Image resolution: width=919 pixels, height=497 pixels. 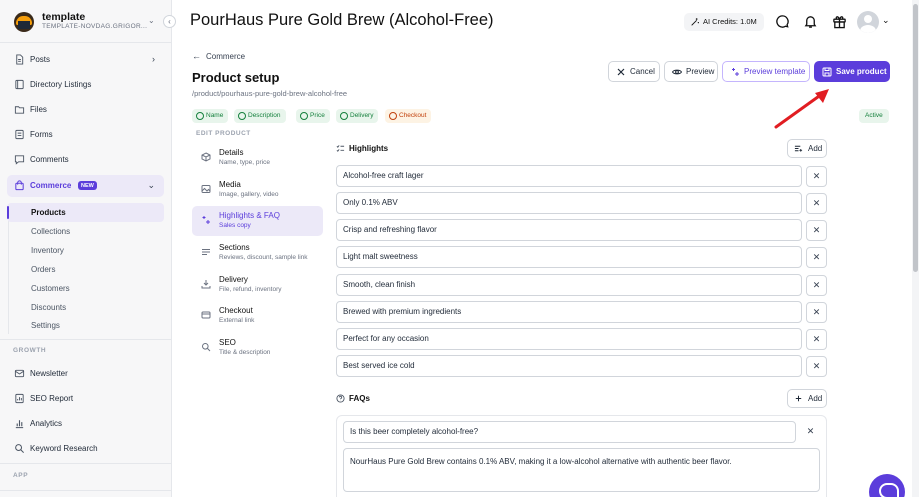 What do you see at coordinates (85, 463) in the screenshot?
I see `divider` at bounding box center [85, 463].